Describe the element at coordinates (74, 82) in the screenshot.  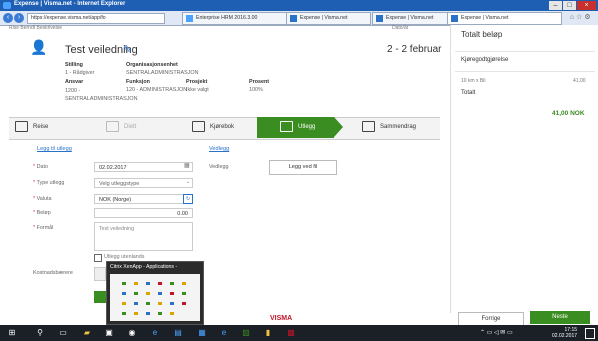
I see `ansvar-label: Ansvar` at that location.